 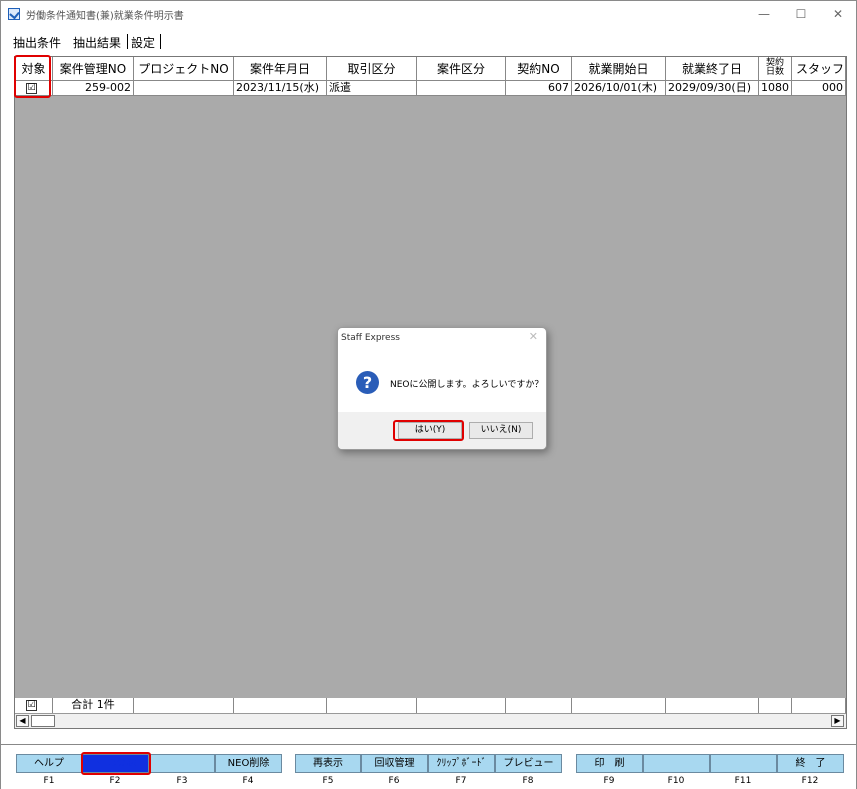 I want to click on neo-delete-button: NEO削除, so click(x=248, y=763).